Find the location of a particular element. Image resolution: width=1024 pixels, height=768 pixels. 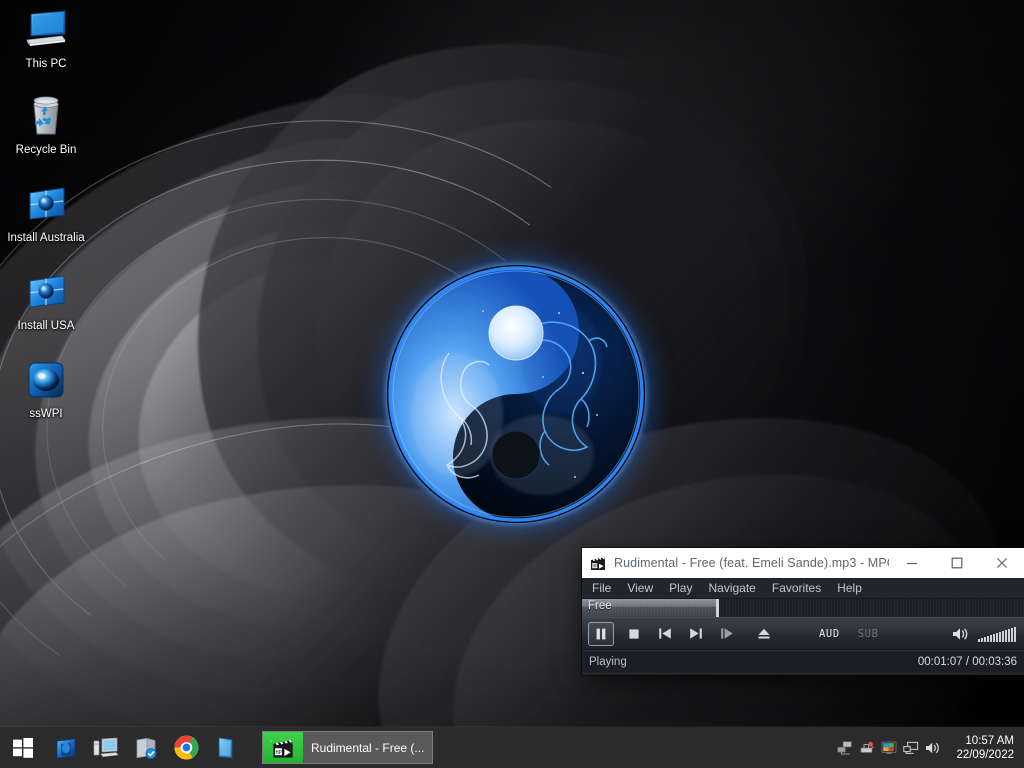

playback-time-text: 00:01:07 / 00:03:36 is located at coordinates (967, 661).